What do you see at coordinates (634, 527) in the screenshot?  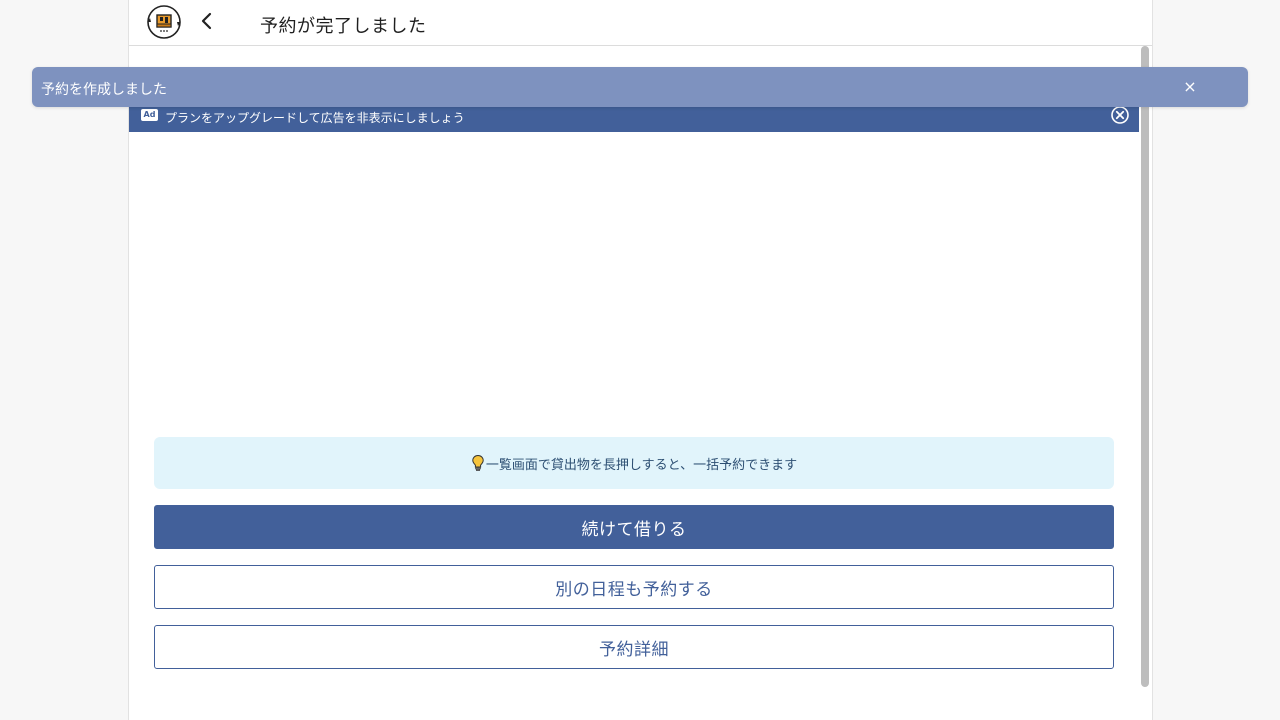 I see `continue-borrowing-button: 続けて借りる` at bounding box center [634, 527].